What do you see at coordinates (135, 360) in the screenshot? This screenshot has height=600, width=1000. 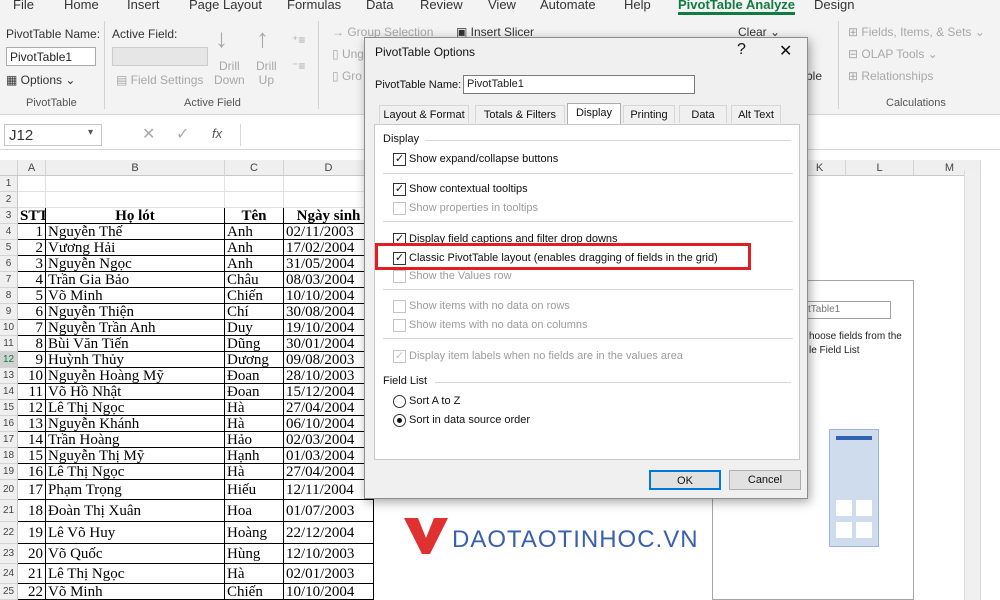 I see `table-cell: Huỳnh Thủy` at bounding box center [135, 360].